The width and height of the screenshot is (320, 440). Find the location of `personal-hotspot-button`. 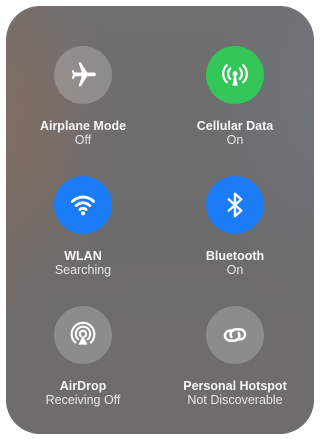

personal-hotspot-button is located at coordinates (235, 335).